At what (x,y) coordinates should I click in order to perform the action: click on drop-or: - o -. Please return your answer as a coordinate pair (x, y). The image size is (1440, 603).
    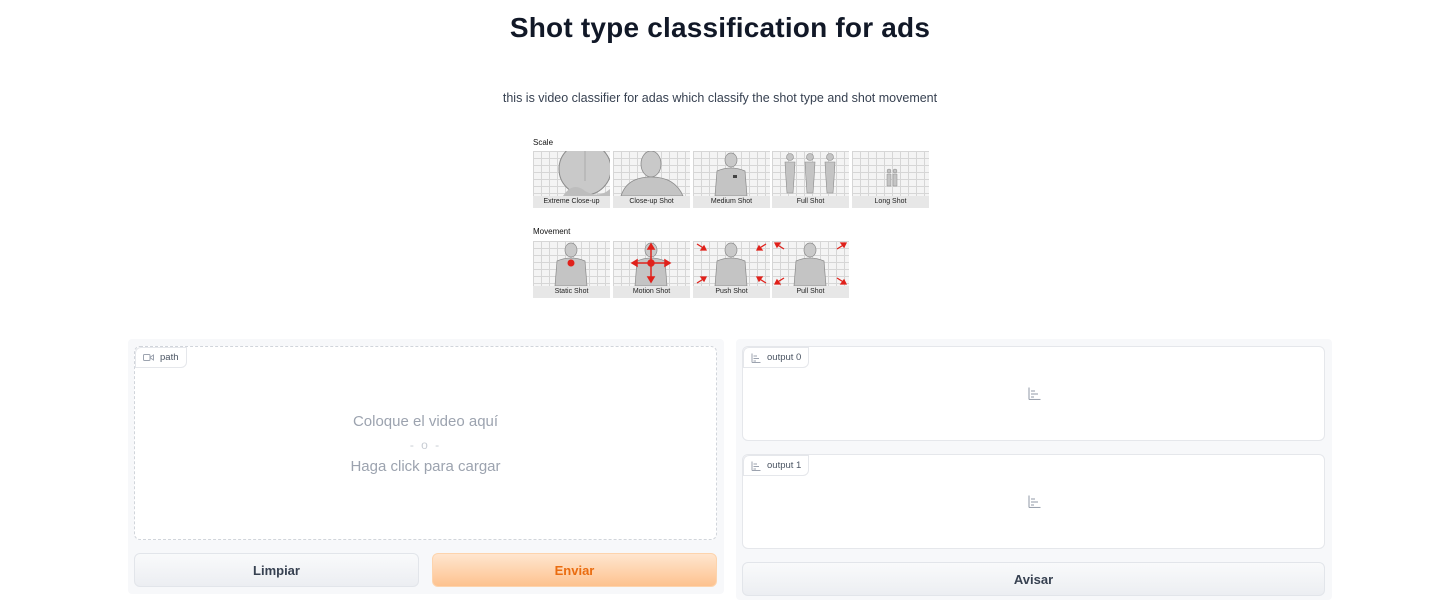
    Looking at the image, I should click on (425, 444).